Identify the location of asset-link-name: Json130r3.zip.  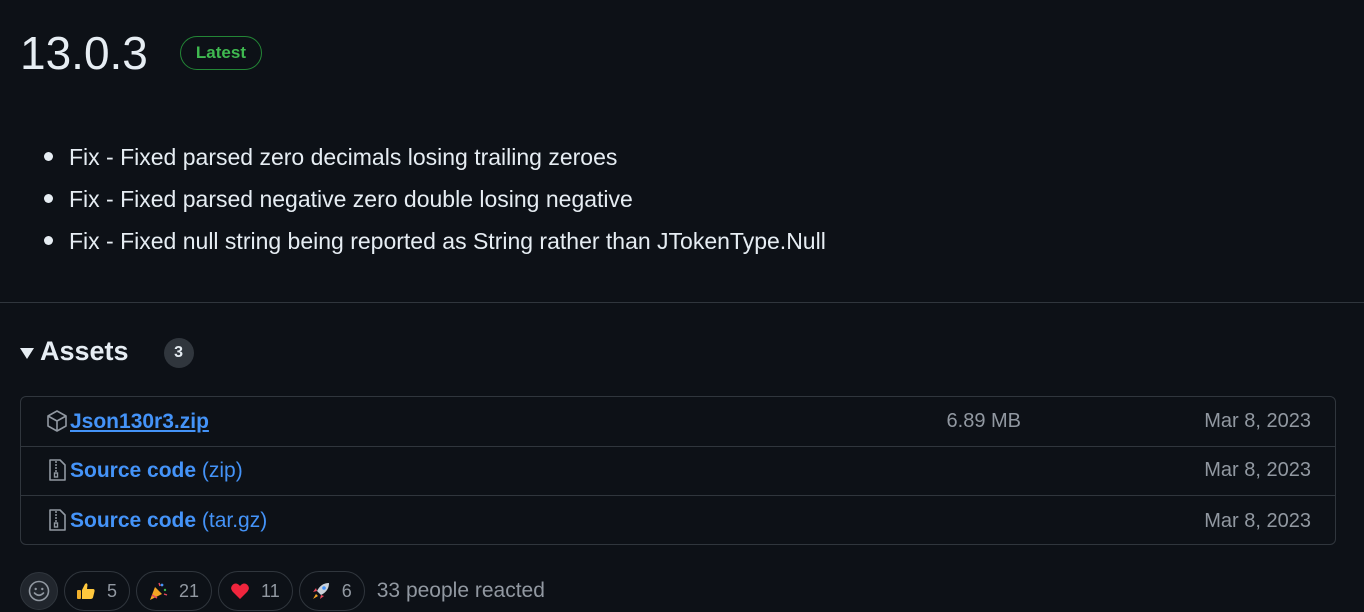
(139, 421).